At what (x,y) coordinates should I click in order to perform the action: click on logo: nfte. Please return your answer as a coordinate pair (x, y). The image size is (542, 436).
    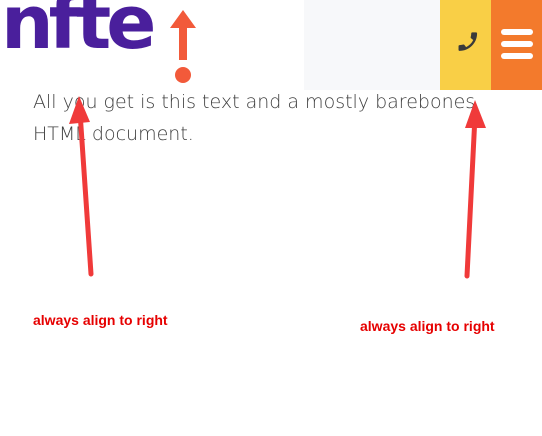
    Looking at the image, I should click on (152, 45).